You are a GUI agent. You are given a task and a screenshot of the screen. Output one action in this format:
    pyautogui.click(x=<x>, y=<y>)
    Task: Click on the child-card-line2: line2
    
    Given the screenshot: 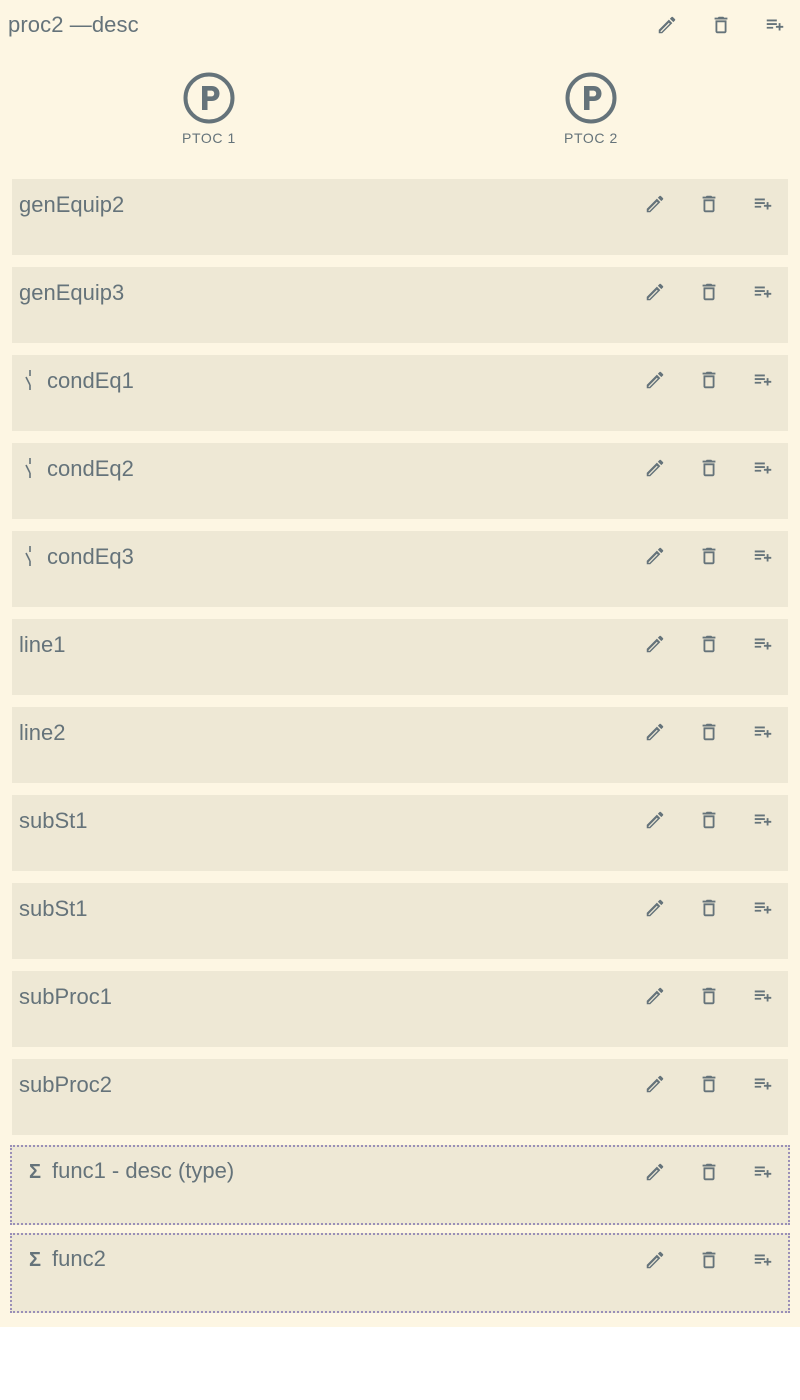 What is the action you would take?
    pyautogui.click(x=400, y=745)
    